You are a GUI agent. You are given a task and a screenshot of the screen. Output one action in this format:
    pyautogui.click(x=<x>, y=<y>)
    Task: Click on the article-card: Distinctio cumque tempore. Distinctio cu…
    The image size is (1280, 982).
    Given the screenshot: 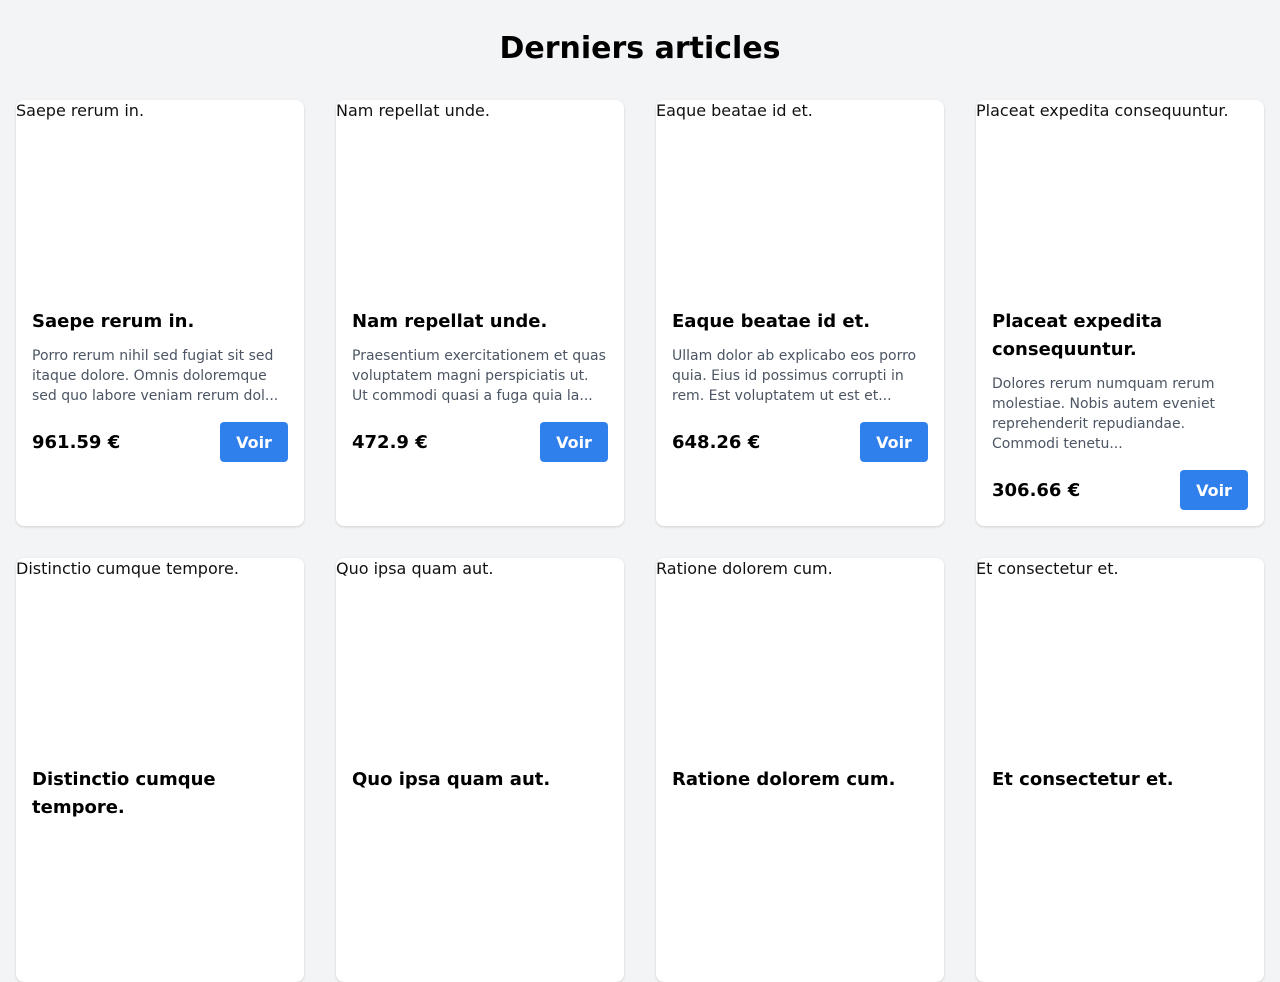 What is the action you would take?
    pyautogui.click(x=160, y=770)
    